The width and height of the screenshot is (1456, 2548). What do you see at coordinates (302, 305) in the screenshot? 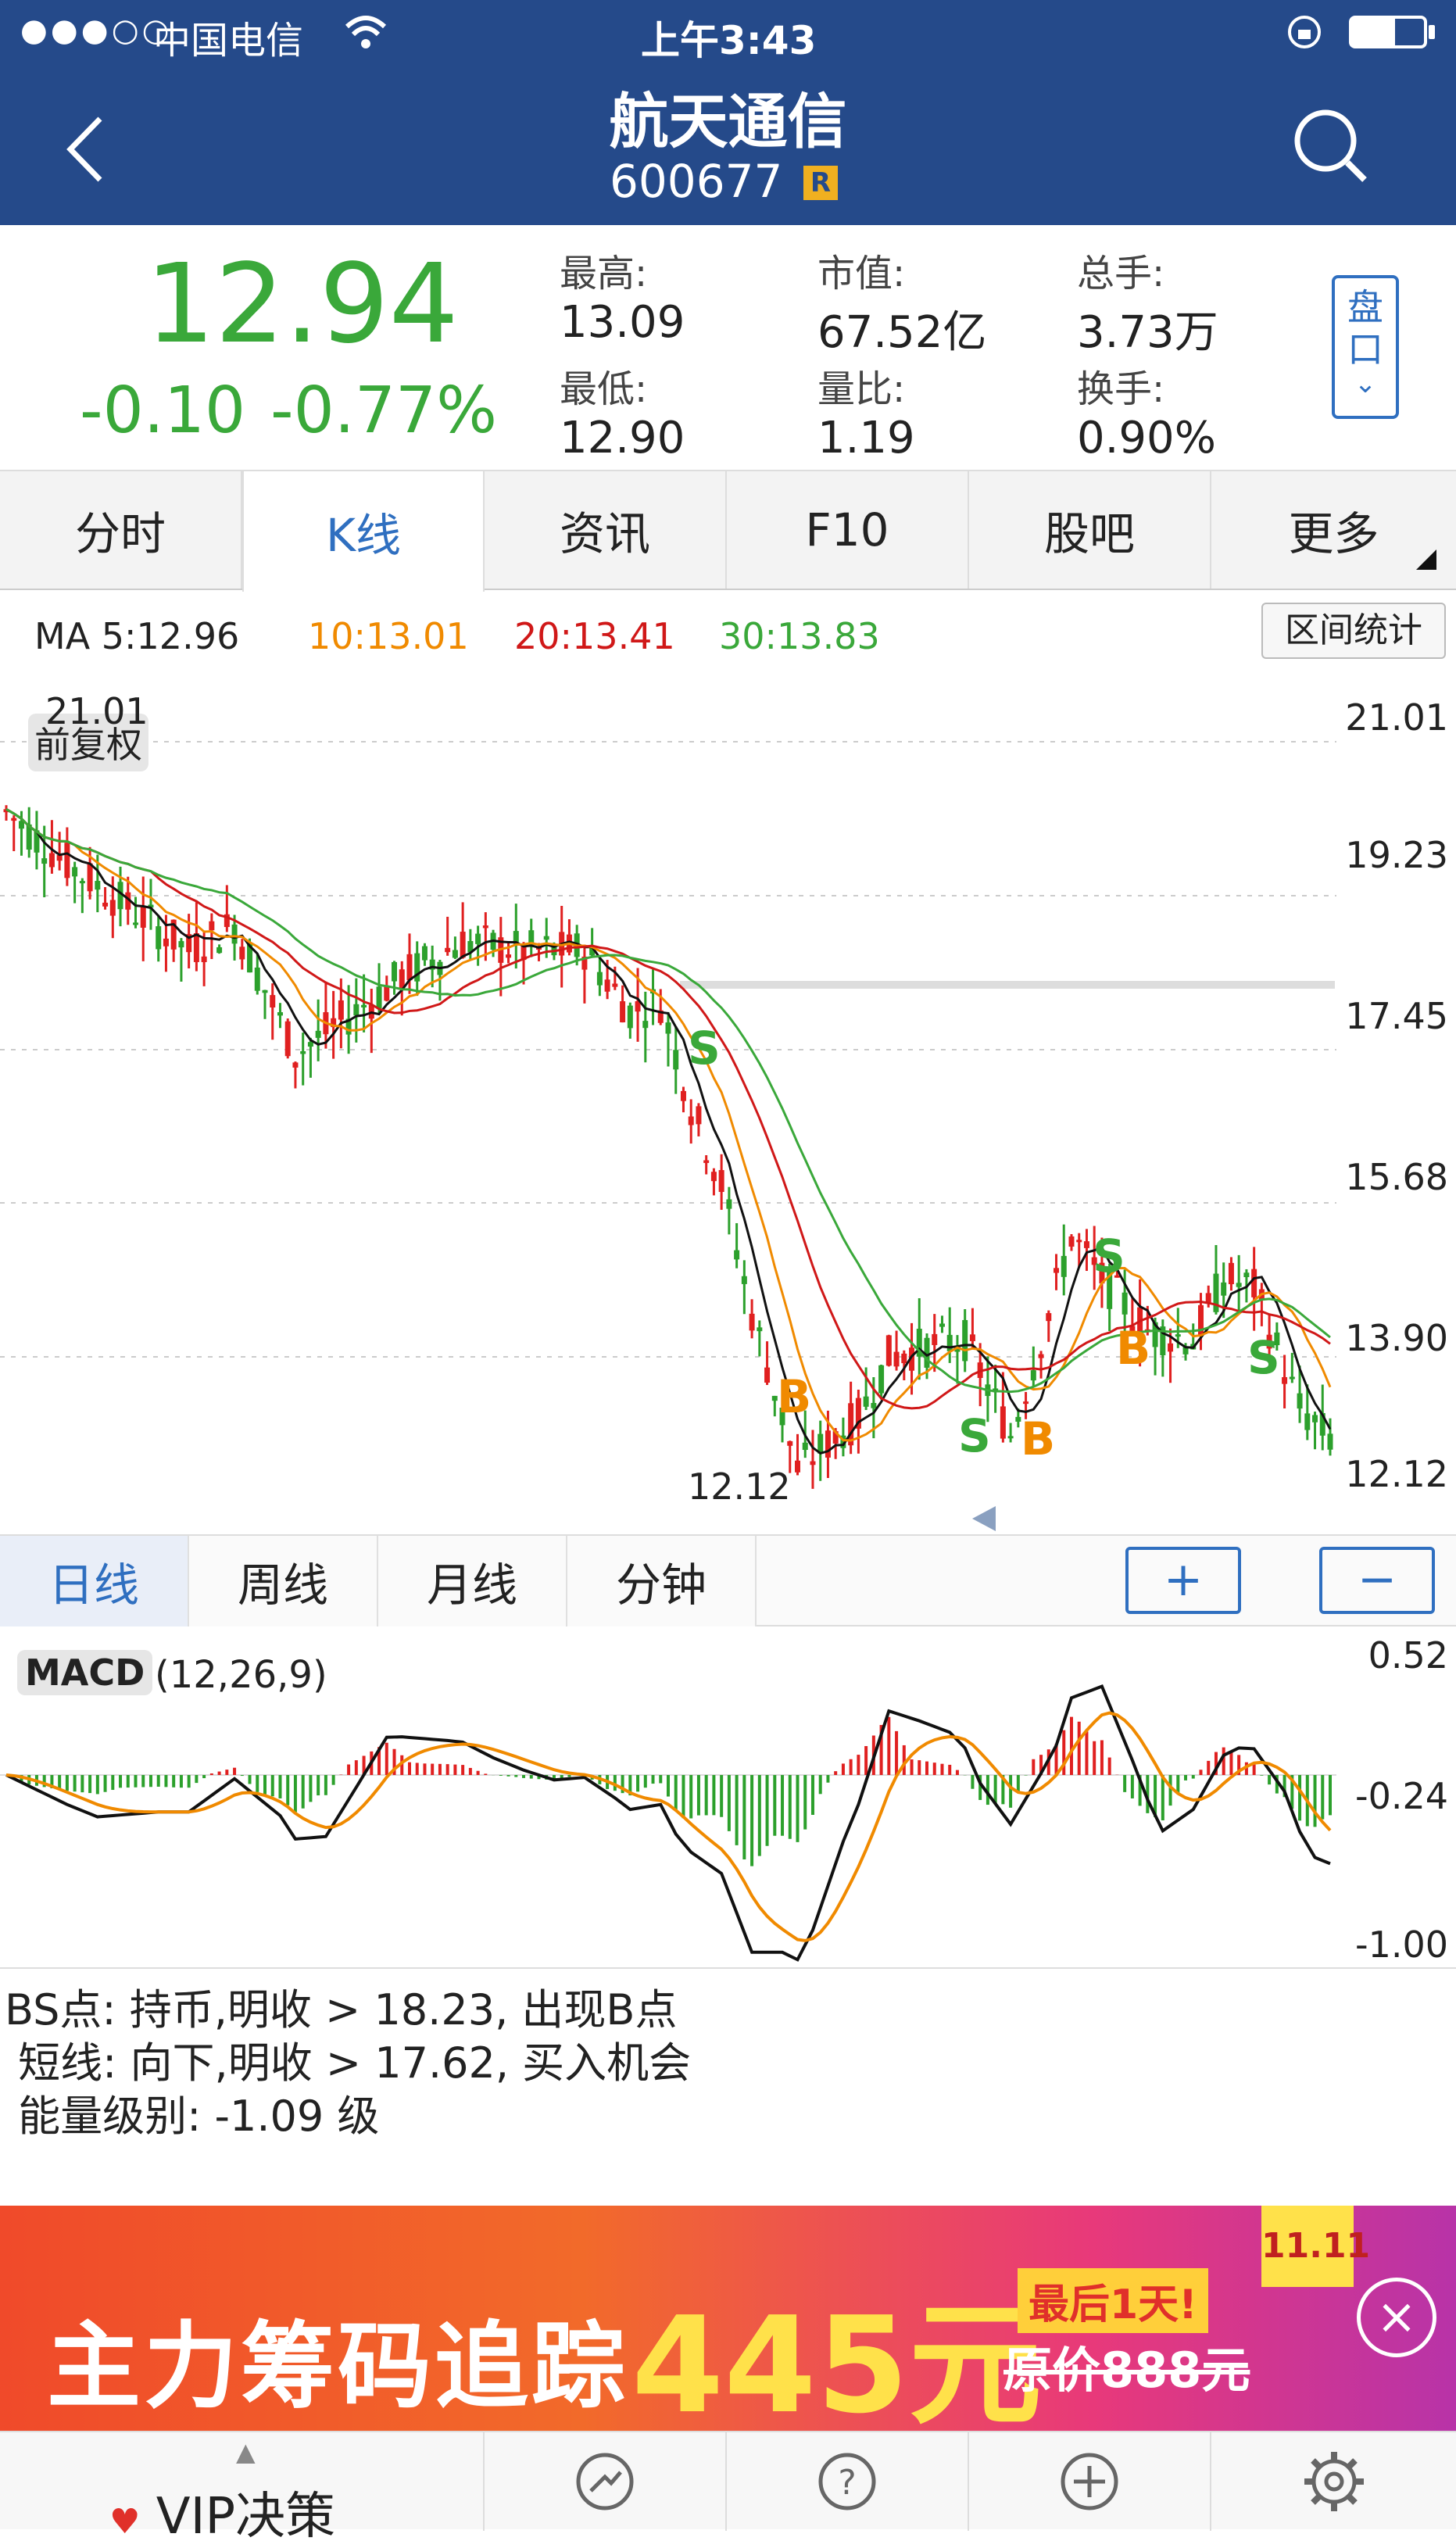
I see `current-price: 12.94` at bounding box center [302, 305].